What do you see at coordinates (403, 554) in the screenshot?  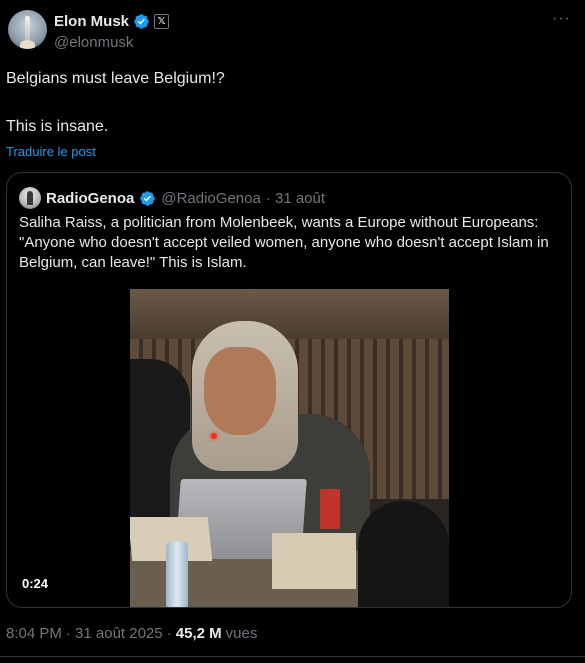 I see `video-person-foreground` at bounding box center [403, 554].